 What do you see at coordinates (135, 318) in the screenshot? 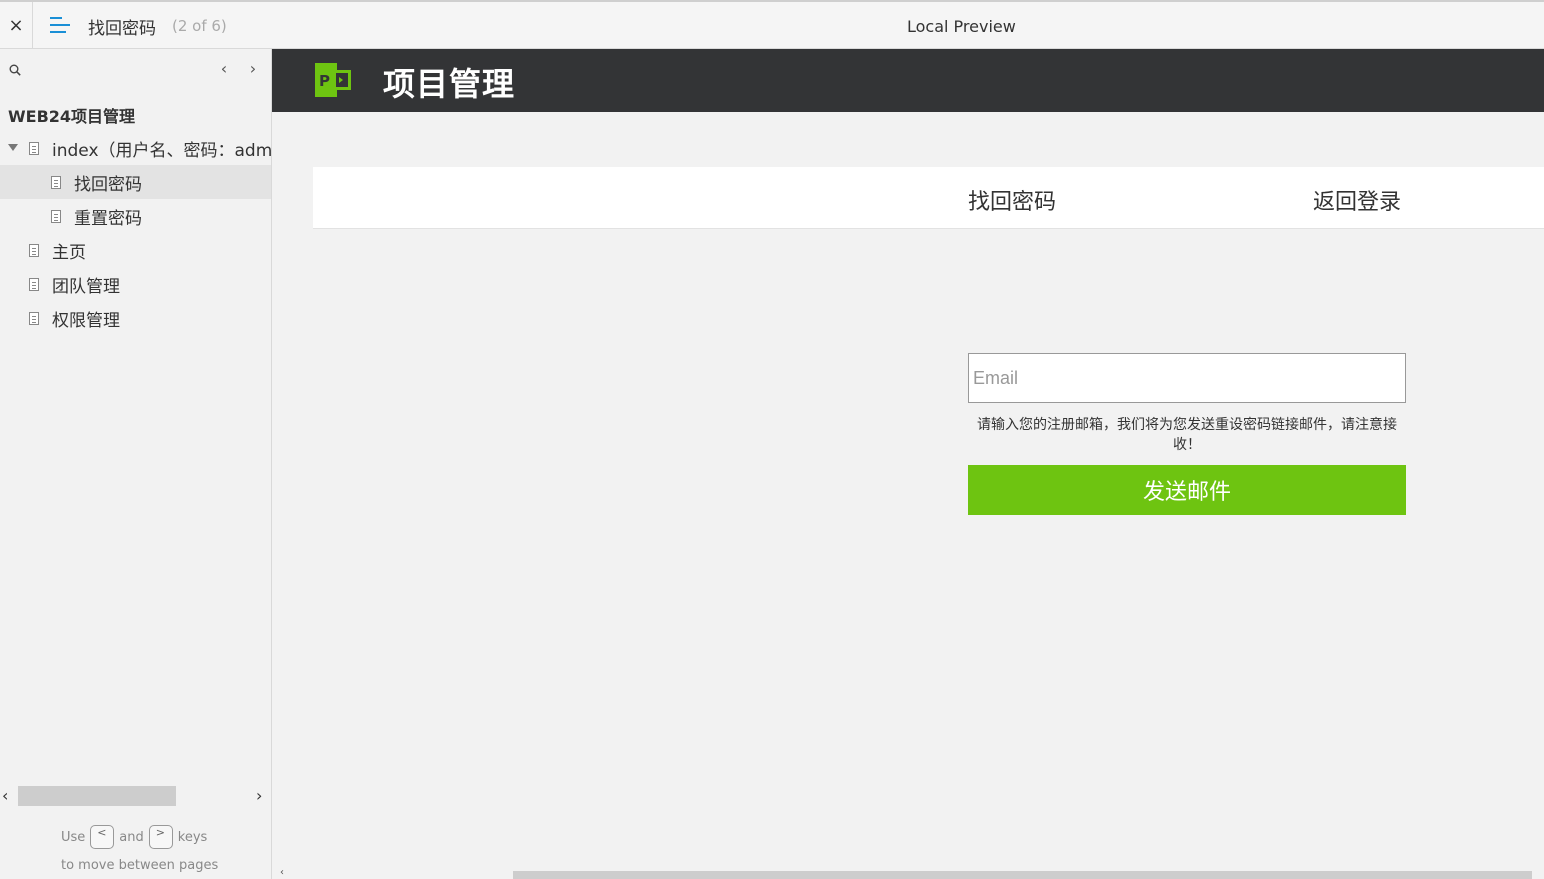
I see `tree-item-permissions: 权限管理` at bounding box center [135, 318].